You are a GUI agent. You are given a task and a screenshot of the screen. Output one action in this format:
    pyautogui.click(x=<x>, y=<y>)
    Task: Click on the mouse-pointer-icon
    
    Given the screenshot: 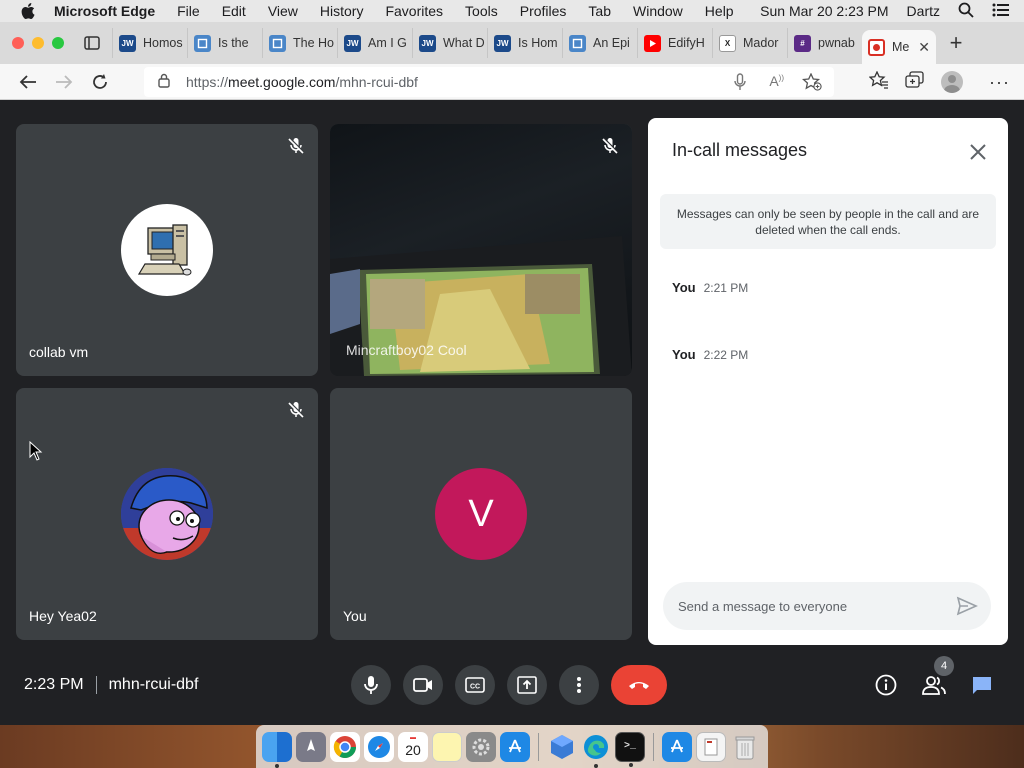 What is the action you would take?
    pyautogui.click(x=36, y=450)
    